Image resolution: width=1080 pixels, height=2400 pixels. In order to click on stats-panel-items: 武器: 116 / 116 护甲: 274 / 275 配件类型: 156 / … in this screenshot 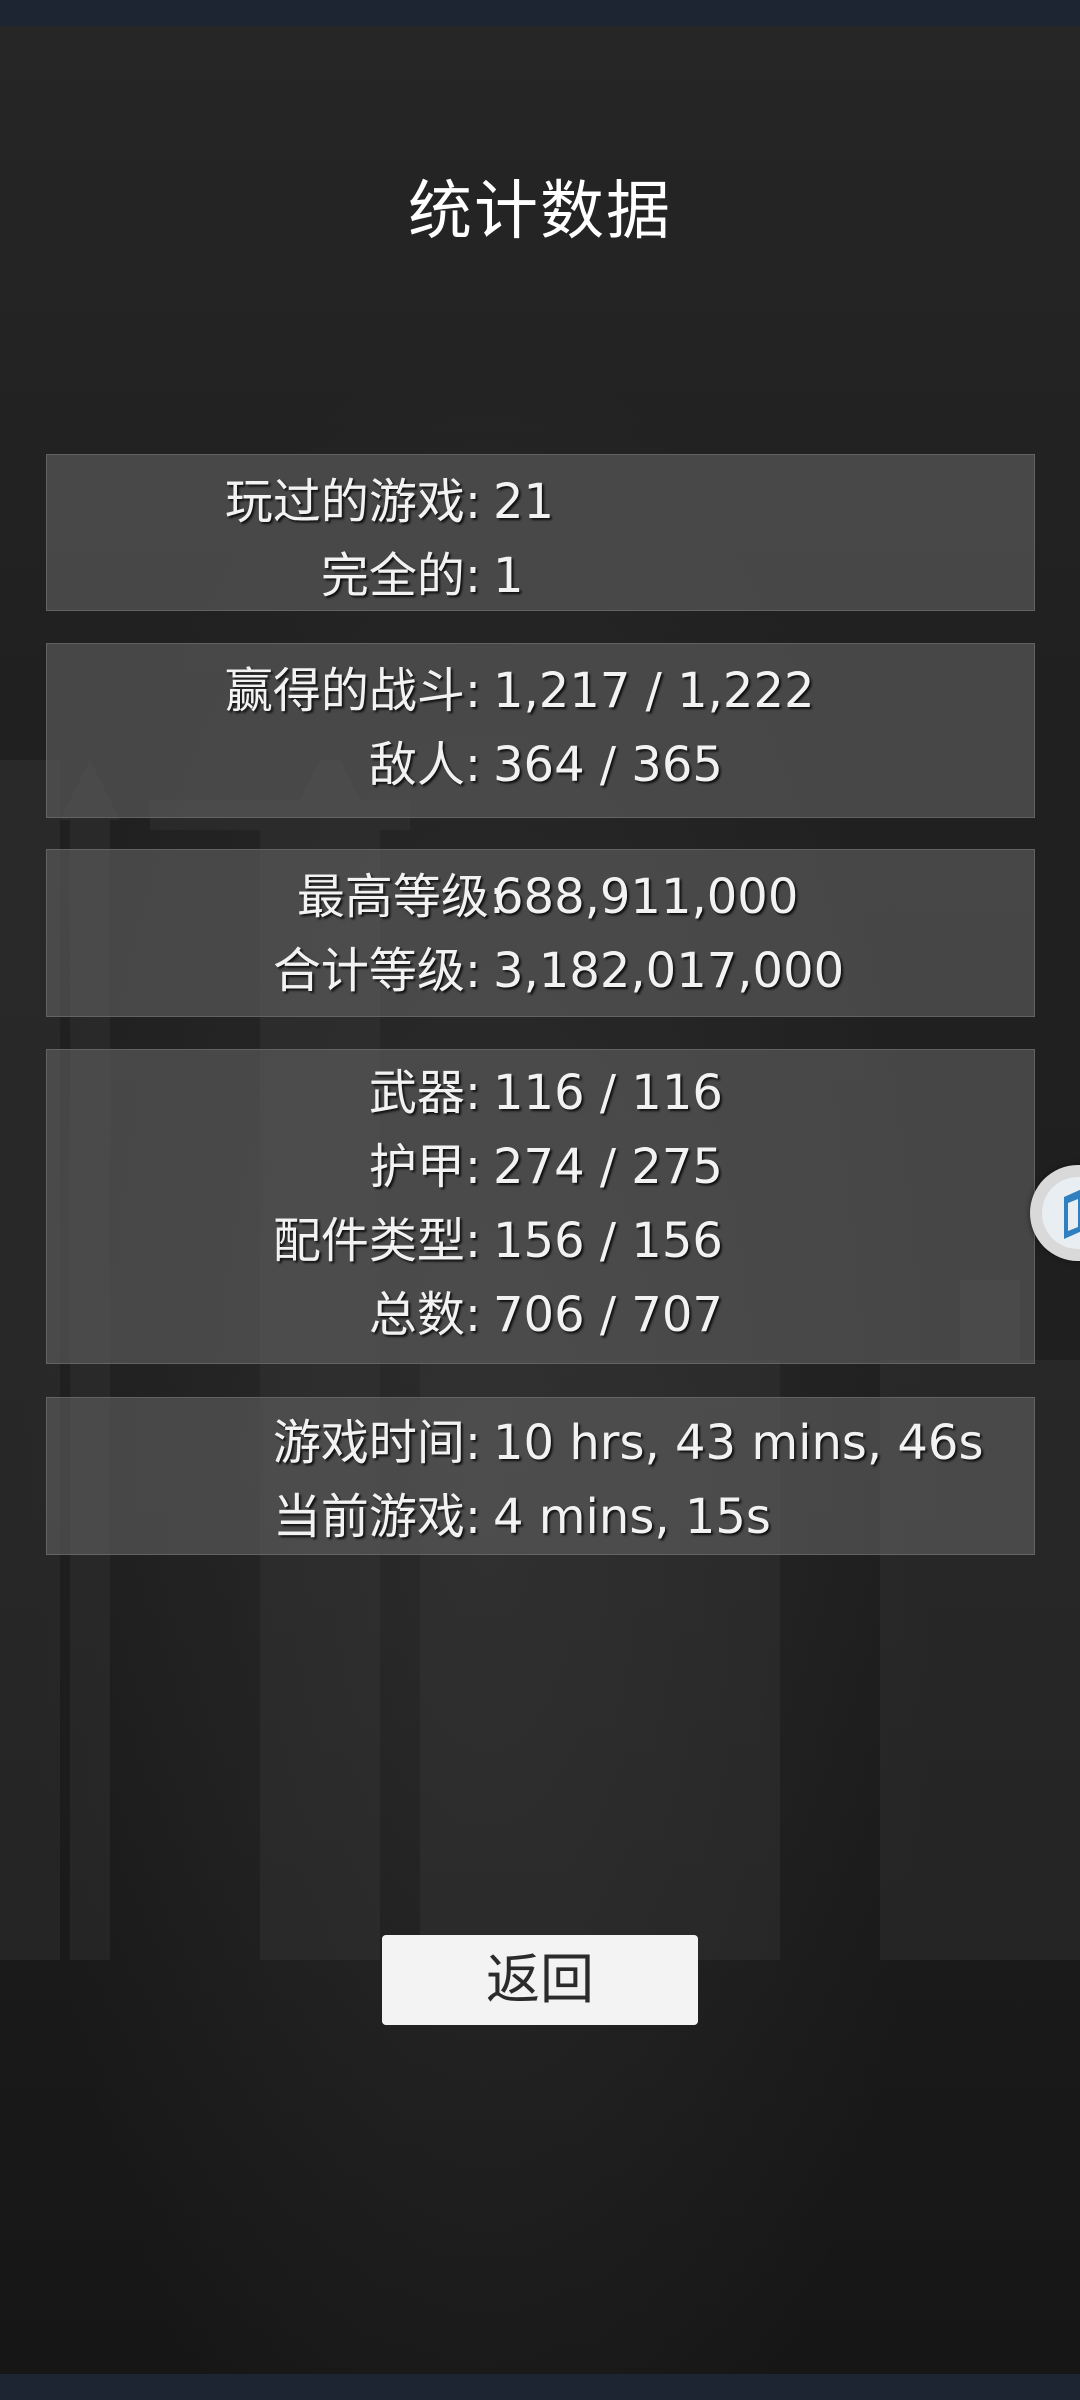, I will do `click(540, 1206)`.